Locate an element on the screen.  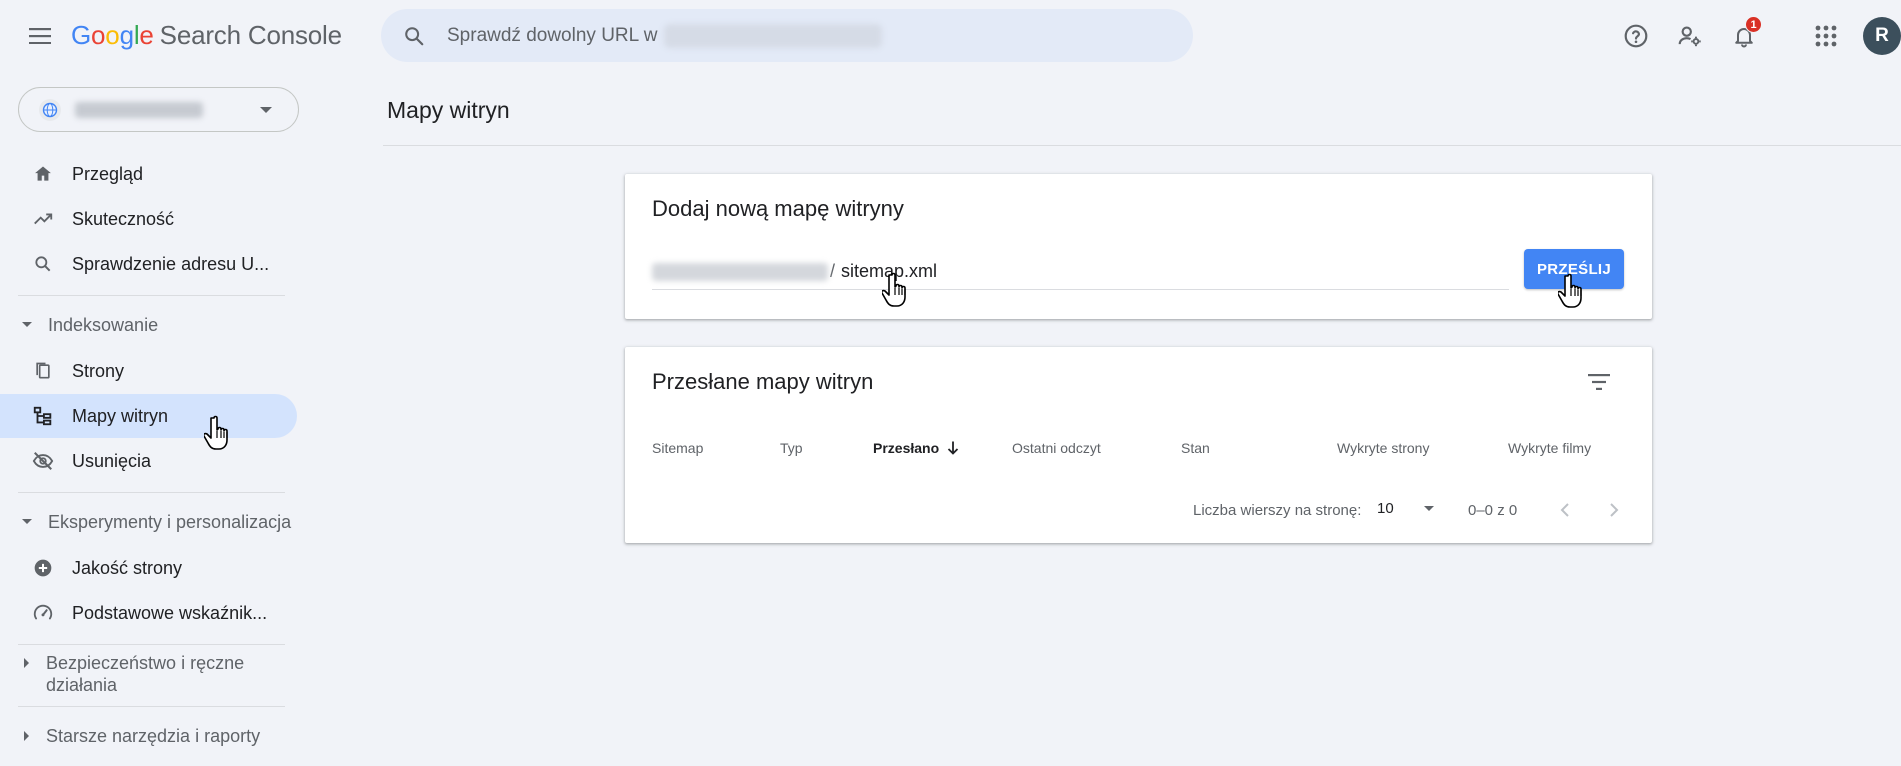
sidebar-item-removals: Usunięcia is located at coordinates (148, 461).